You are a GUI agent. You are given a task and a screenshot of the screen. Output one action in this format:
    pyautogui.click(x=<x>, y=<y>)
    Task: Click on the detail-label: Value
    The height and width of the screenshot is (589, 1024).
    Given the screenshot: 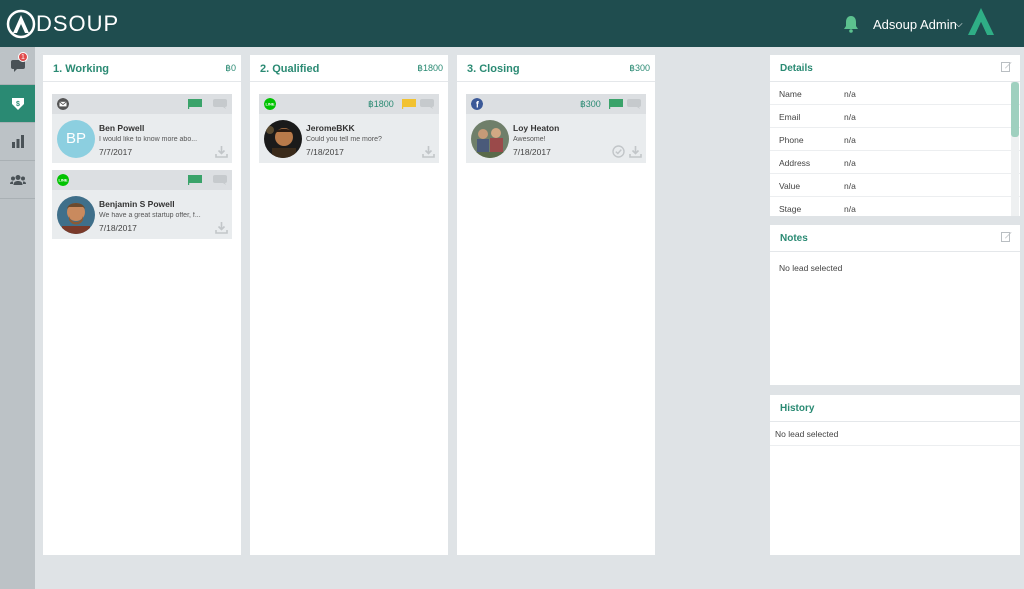 What is the action you would take?
    pyautogui.click(x=790, y=186)
    